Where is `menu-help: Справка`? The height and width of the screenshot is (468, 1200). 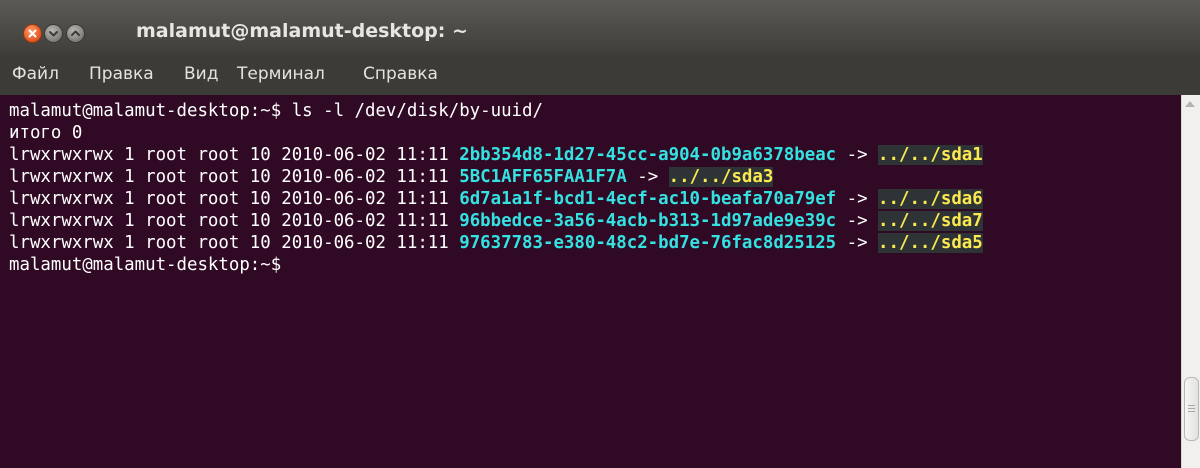 menu-help: Справка is located at coordinates (400, 74).